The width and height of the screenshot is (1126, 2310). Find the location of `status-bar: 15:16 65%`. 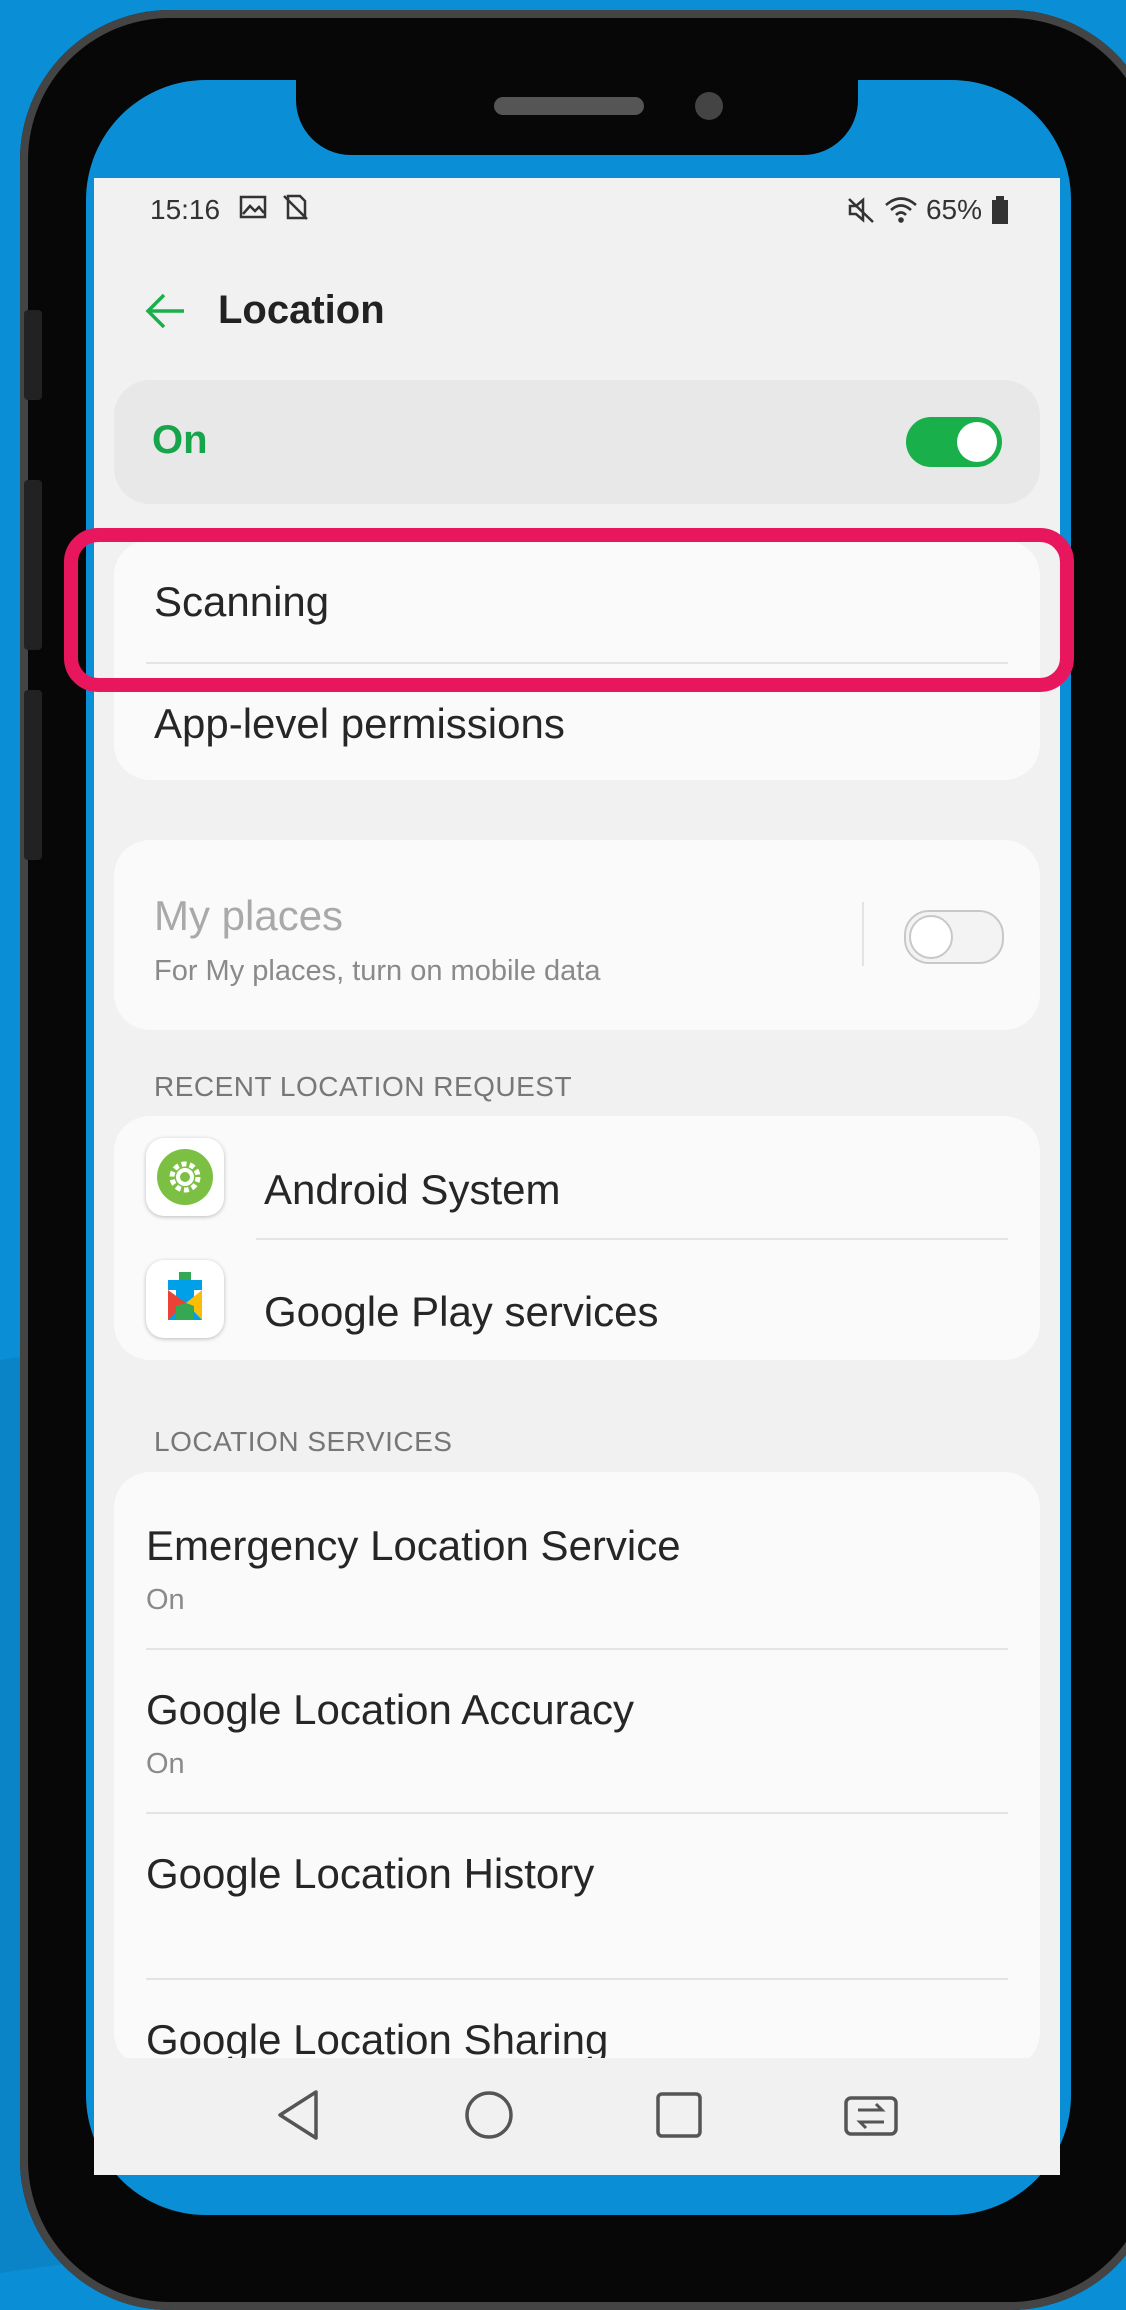

status-bar: 15:16 65% is located at coordinates (577, 208).